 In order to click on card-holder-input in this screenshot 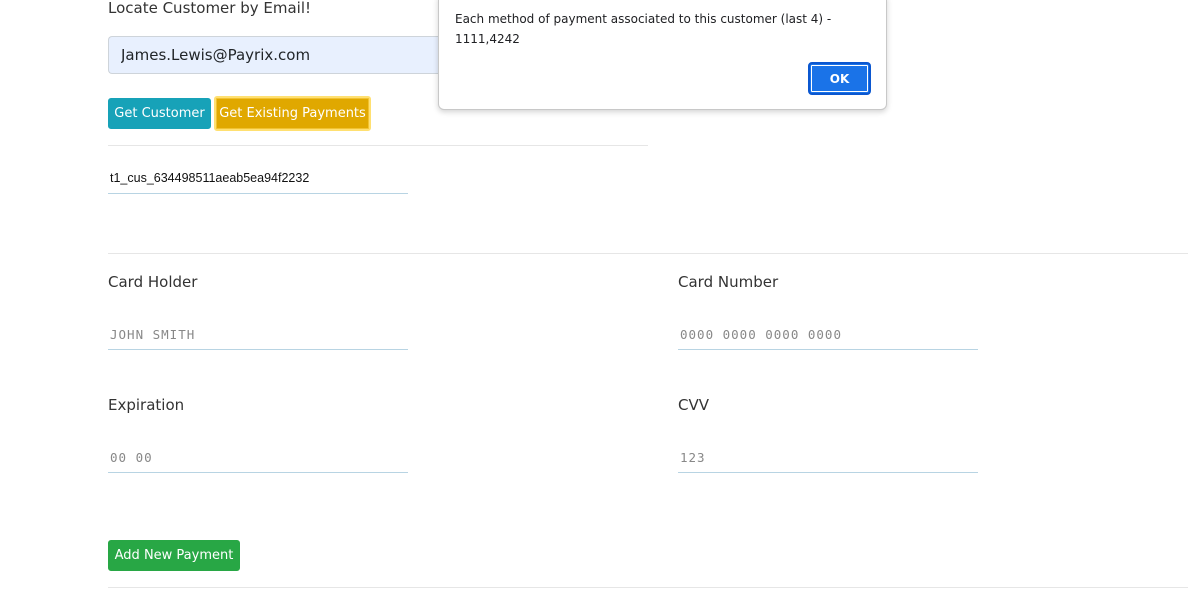, I will do `click(258, 335)`.